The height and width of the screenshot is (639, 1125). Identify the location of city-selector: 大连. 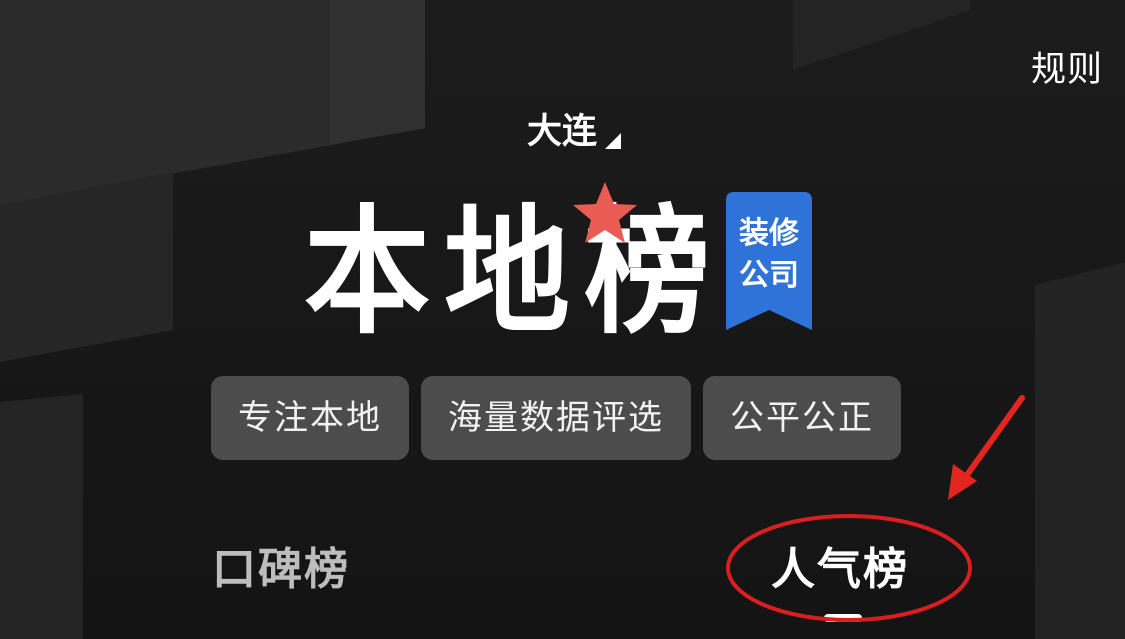
(574, 132).